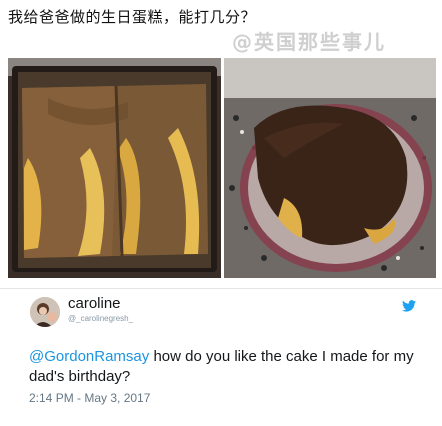 The width and height of the screenshot is (442, 426). Describe the element at coordinates (100, 318) in the screenshot. I see `user-handle: @_carolinegresh_` at that location.